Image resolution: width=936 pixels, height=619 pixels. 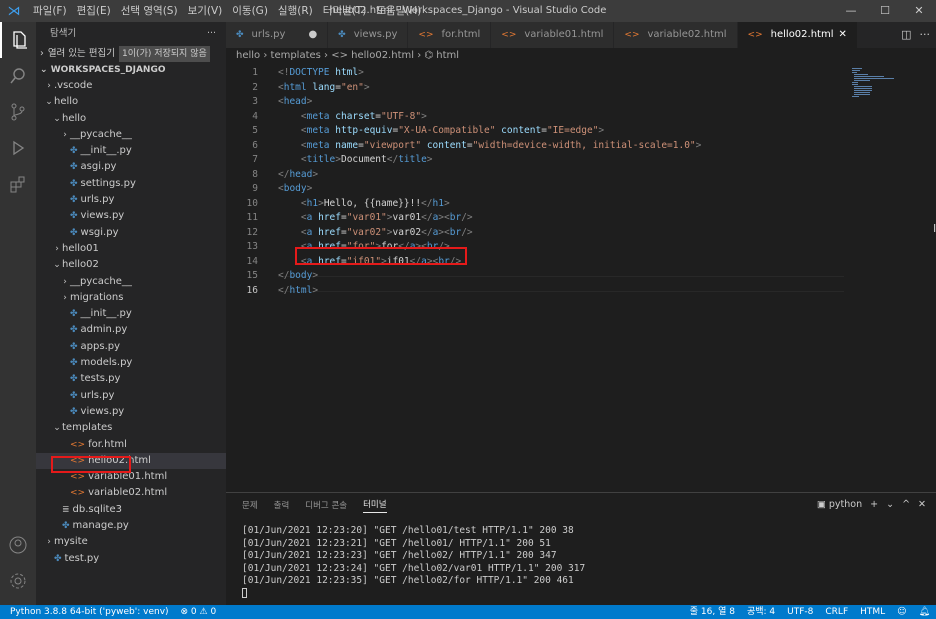 I want to click on workspace-header: ⌄ WORKSPACES_DJANGO, so click(x=131, y=70).